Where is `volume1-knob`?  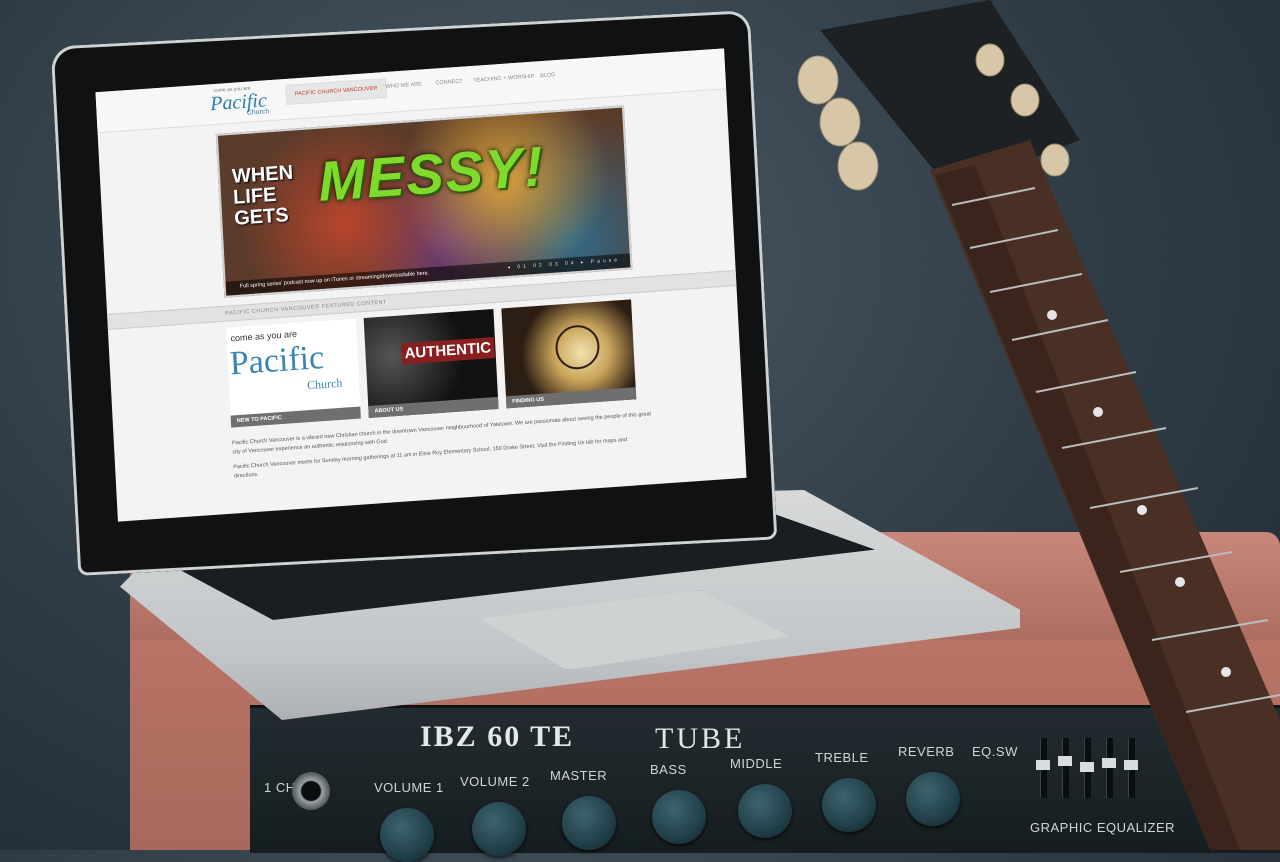
volume1-knob is located at coordinates (407, 835).